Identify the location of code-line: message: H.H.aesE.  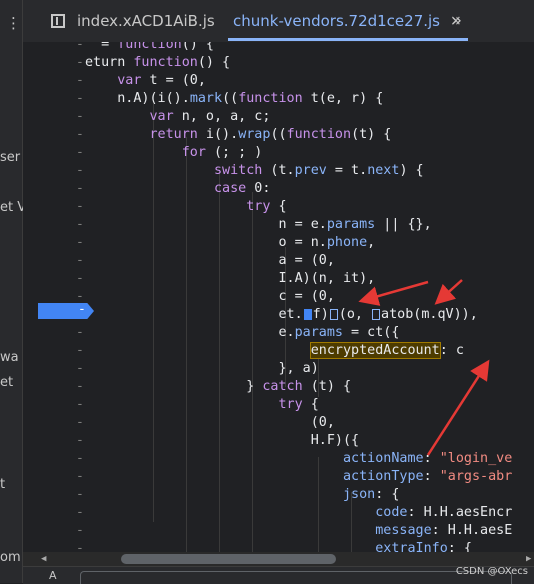
(298, 531).